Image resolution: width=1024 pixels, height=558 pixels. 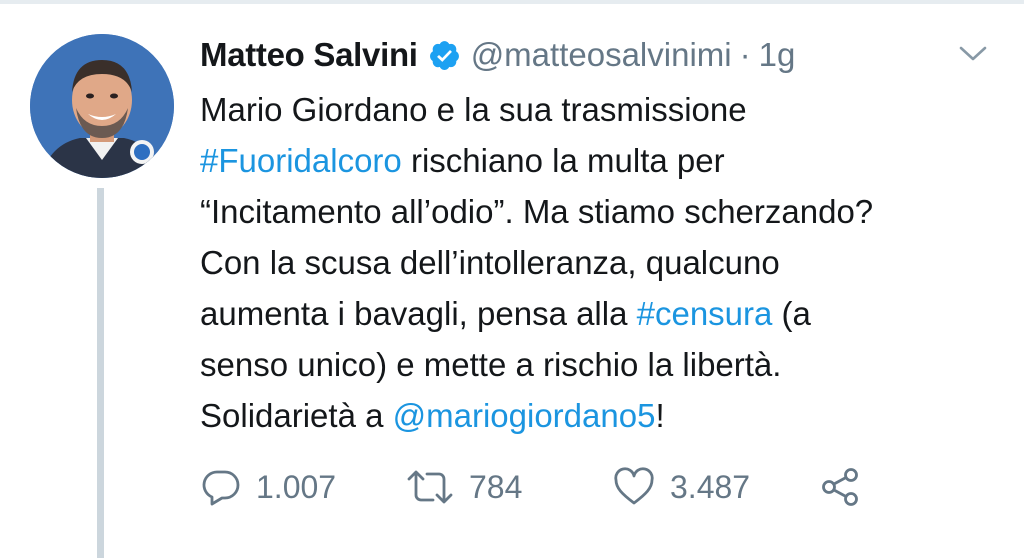 I want to click on share-button, so click(x=840, y=487).